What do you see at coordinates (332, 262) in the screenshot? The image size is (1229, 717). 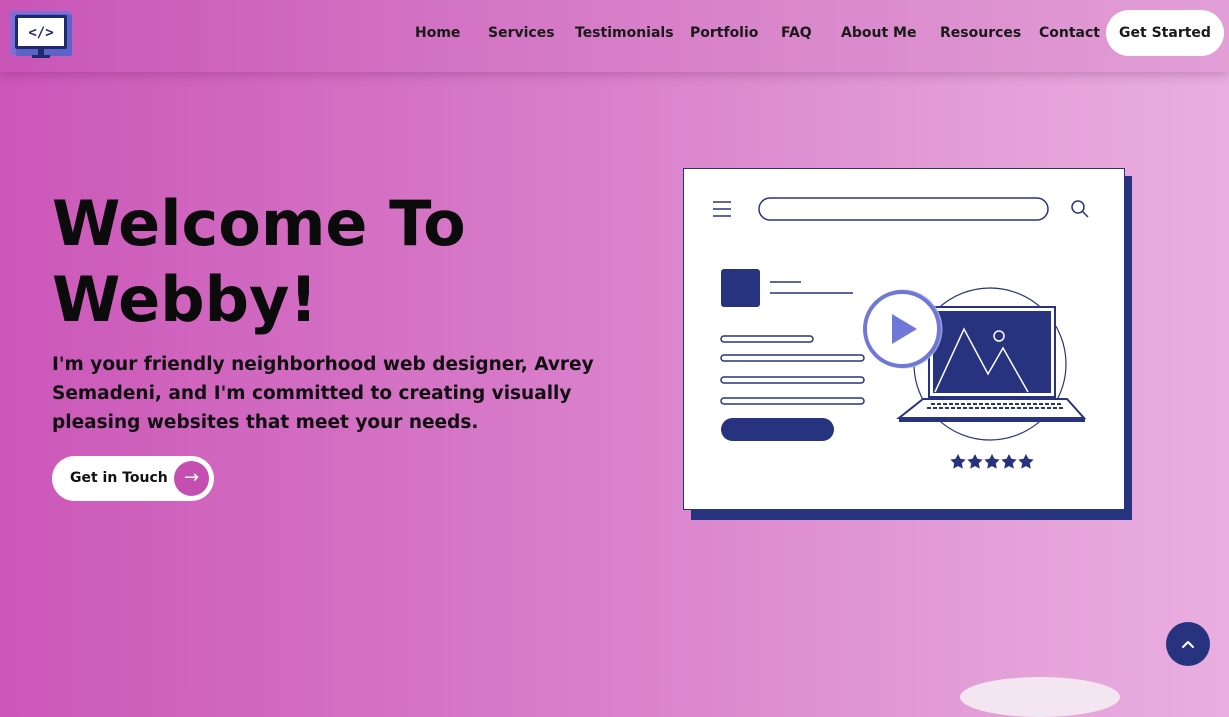 I see `hero-title: Welcome To Webby!` at bounding box center [332, 262].